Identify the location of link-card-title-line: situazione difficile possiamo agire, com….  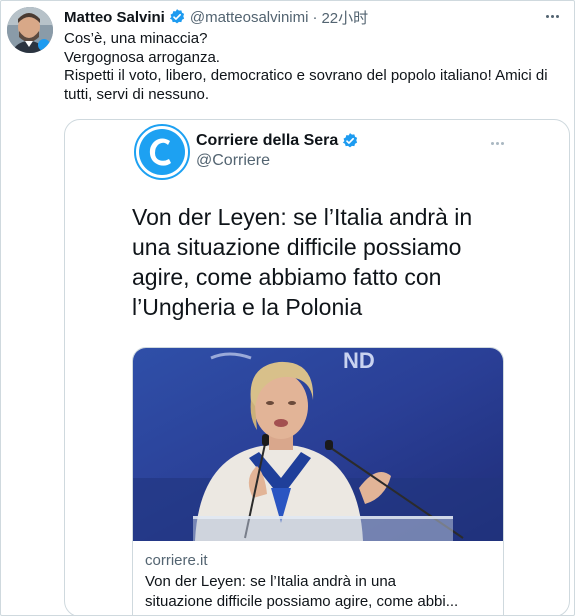
(302, 601).